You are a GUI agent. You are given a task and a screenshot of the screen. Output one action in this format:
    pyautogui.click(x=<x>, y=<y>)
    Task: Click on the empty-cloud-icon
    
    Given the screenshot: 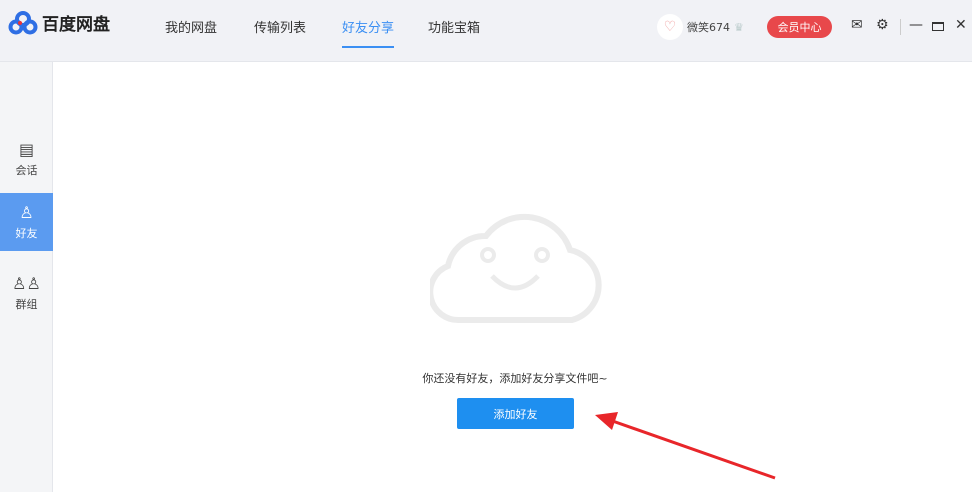 What is the action you would take?
    pyautogui.click(x=516, y=268)
    